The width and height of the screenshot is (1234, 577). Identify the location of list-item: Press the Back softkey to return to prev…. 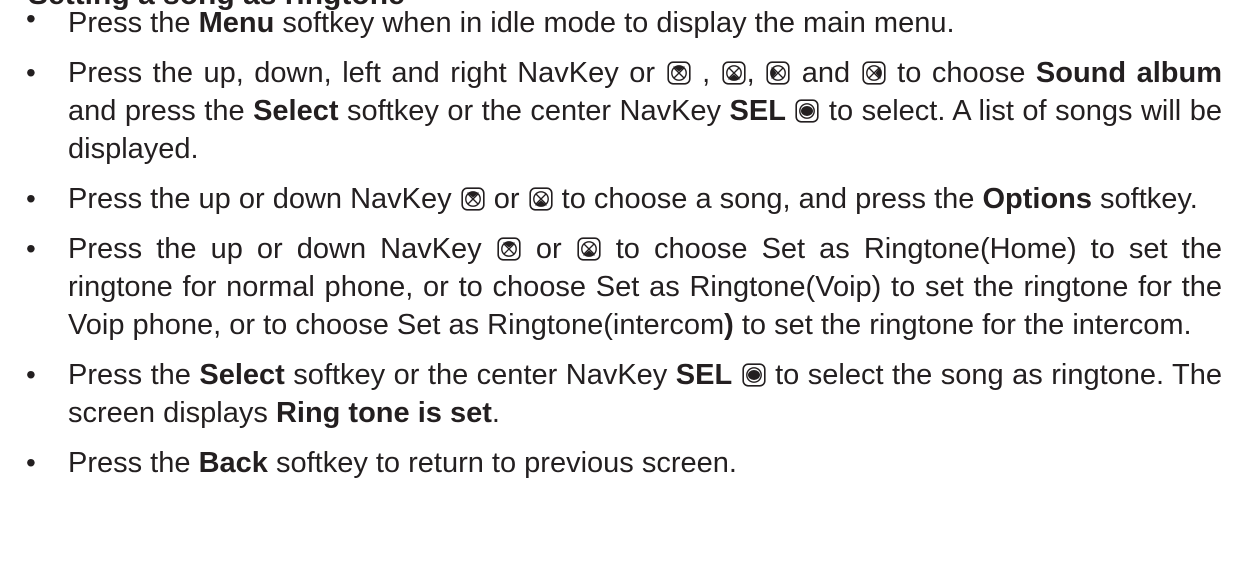
(624, 463).